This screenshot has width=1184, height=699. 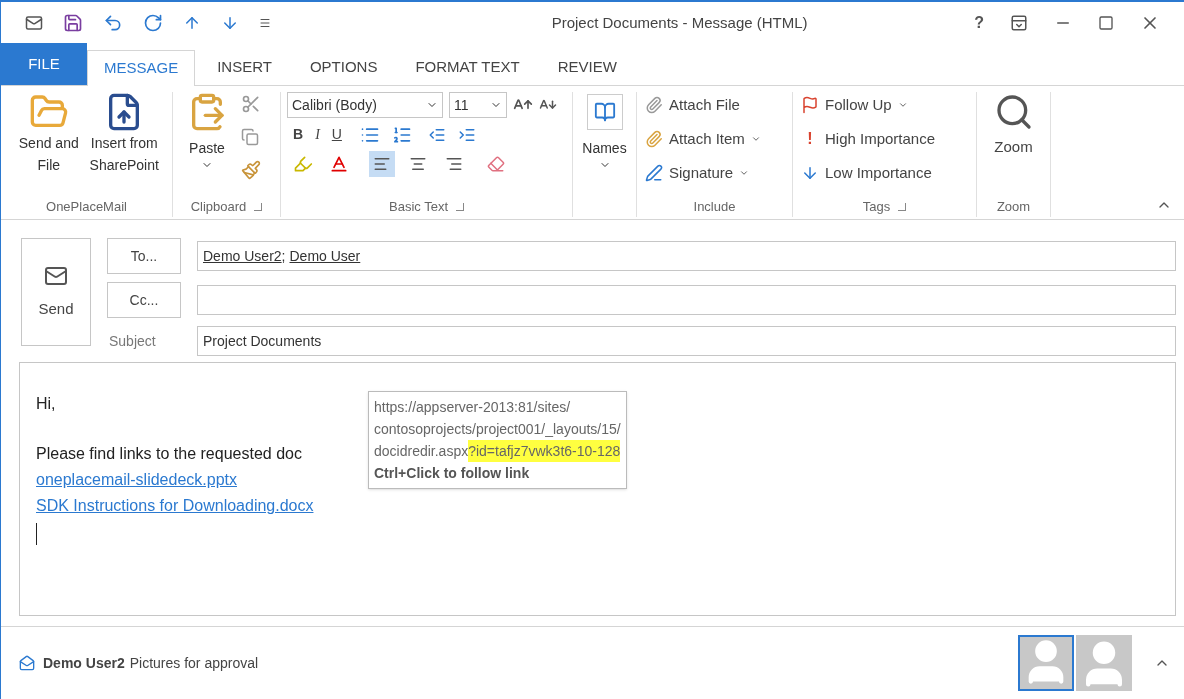 I want to click on envelope-icon, so click(x=27, y=663).